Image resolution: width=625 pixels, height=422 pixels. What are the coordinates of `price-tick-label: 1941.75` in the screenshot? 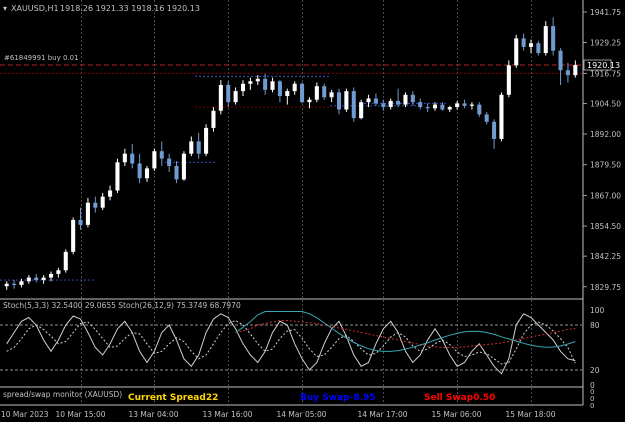 It's located at (605, 12).